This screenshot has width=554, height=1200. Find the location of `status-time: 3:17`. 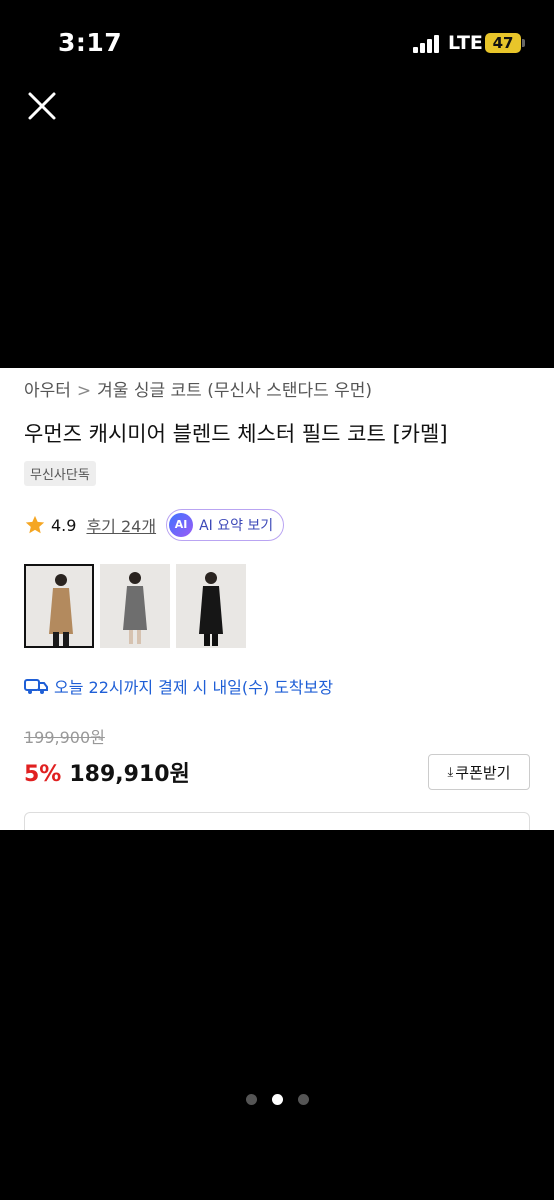

status-time: 3:17 is located at coordinates (90, 42).